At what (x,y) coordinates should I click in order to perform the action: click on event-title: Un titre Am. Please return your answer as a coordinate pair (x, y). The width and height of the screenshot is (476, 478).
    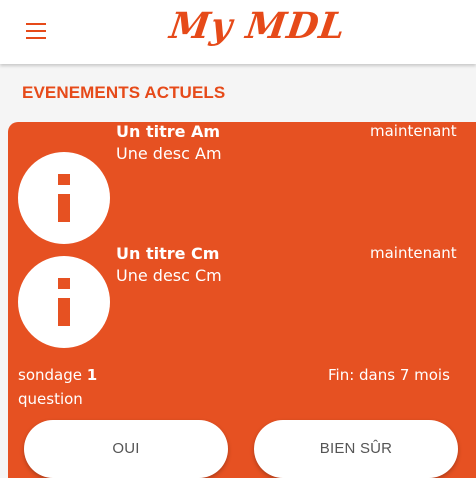
    Looking at the image, I should click on (168, 131).